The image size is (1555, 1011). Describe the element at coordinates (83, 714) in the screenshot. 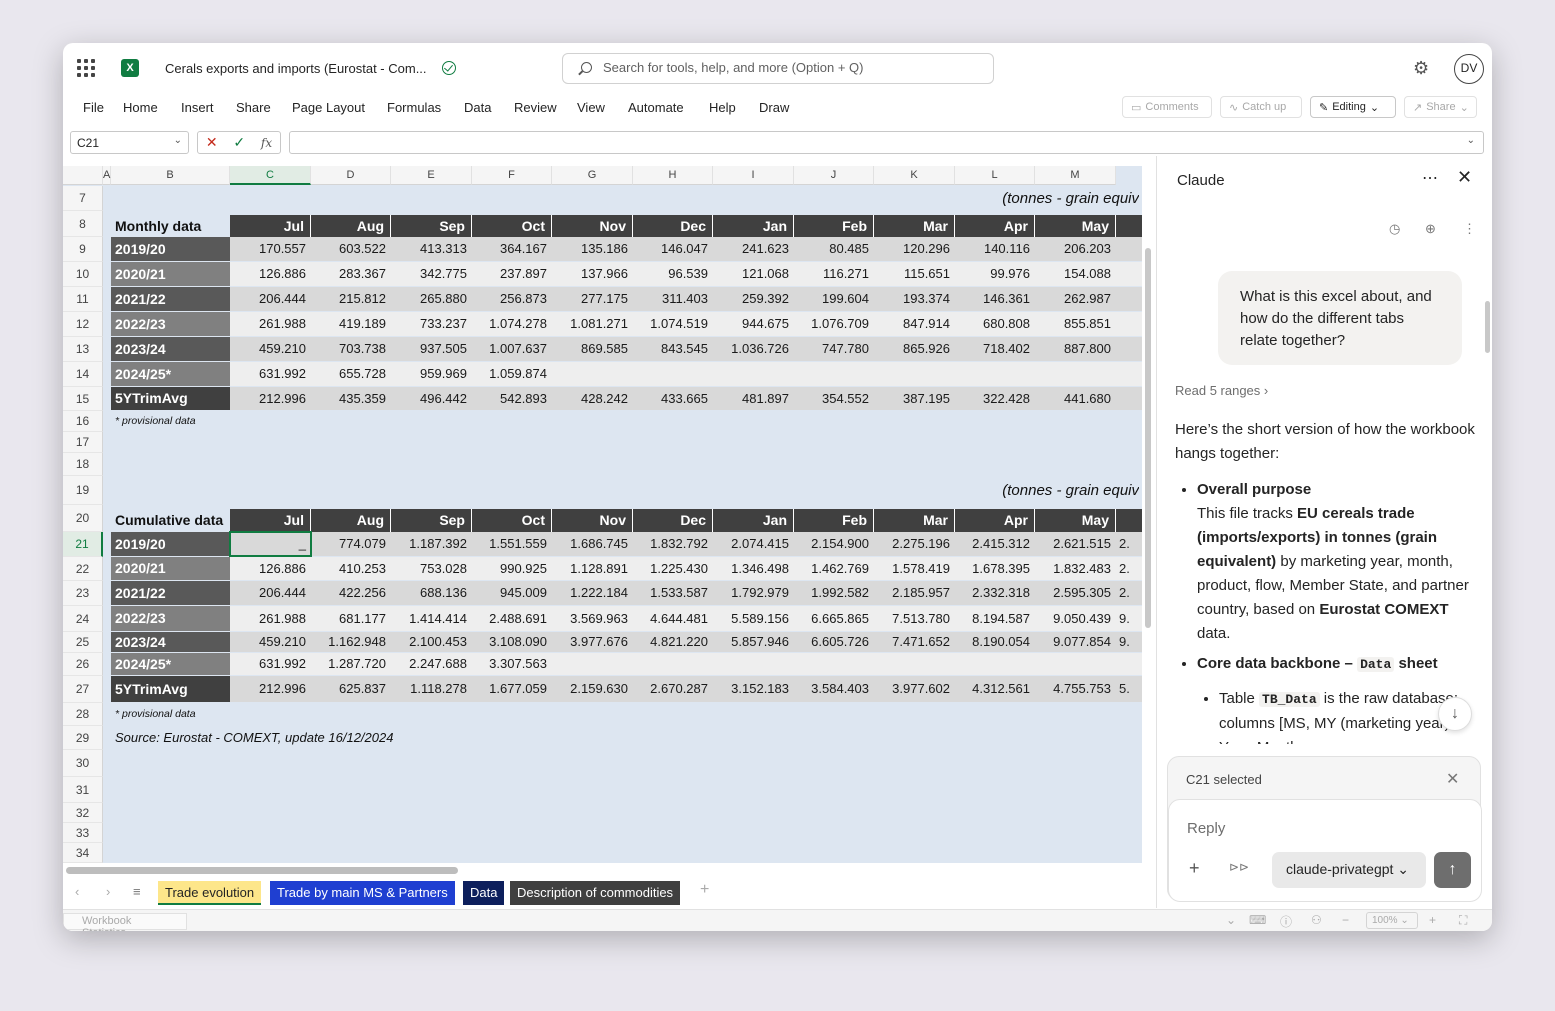

I see `row-header-28: 28` at that location.